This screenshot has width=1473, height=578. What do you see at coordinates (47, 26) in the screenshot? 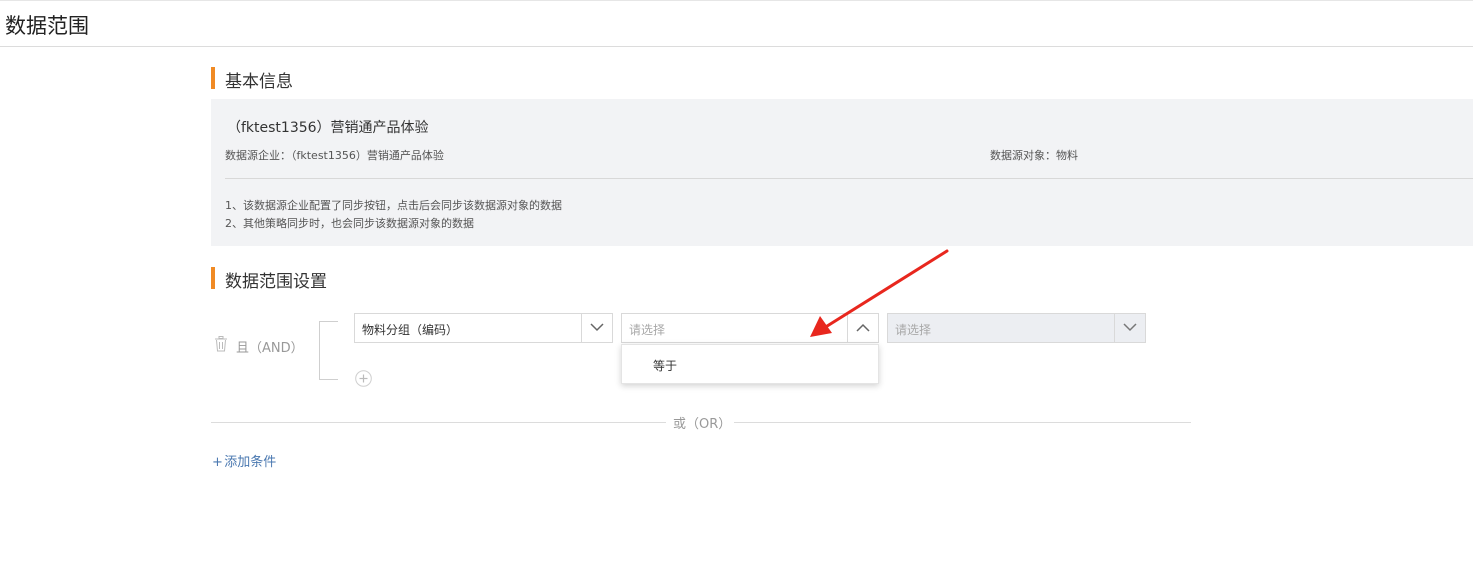
I see `page-title: 数据范围` at bounding box center [47, 26].